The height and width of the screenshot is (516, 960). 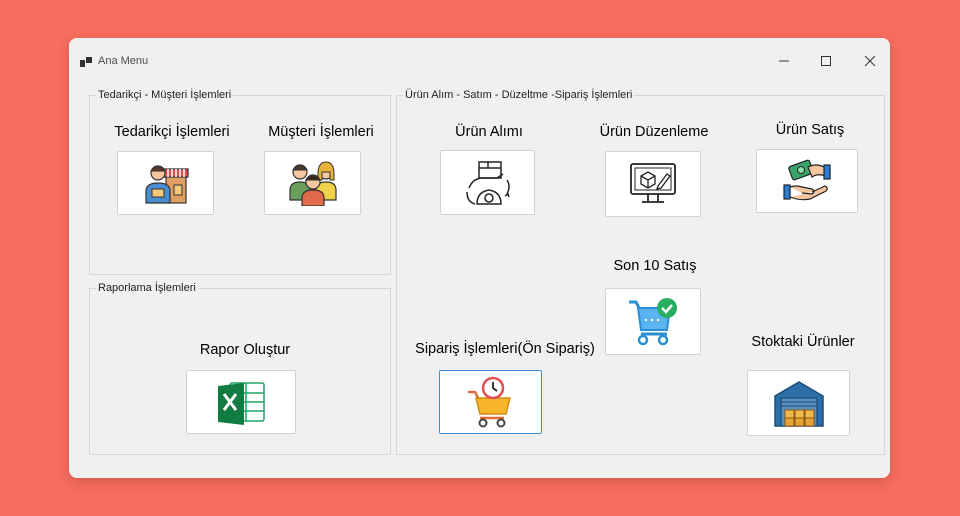 What do you see at coordinates (479, 61) in the screenshot?
I see `title-bar: Ana Menu` at bounding box center [479, 61].